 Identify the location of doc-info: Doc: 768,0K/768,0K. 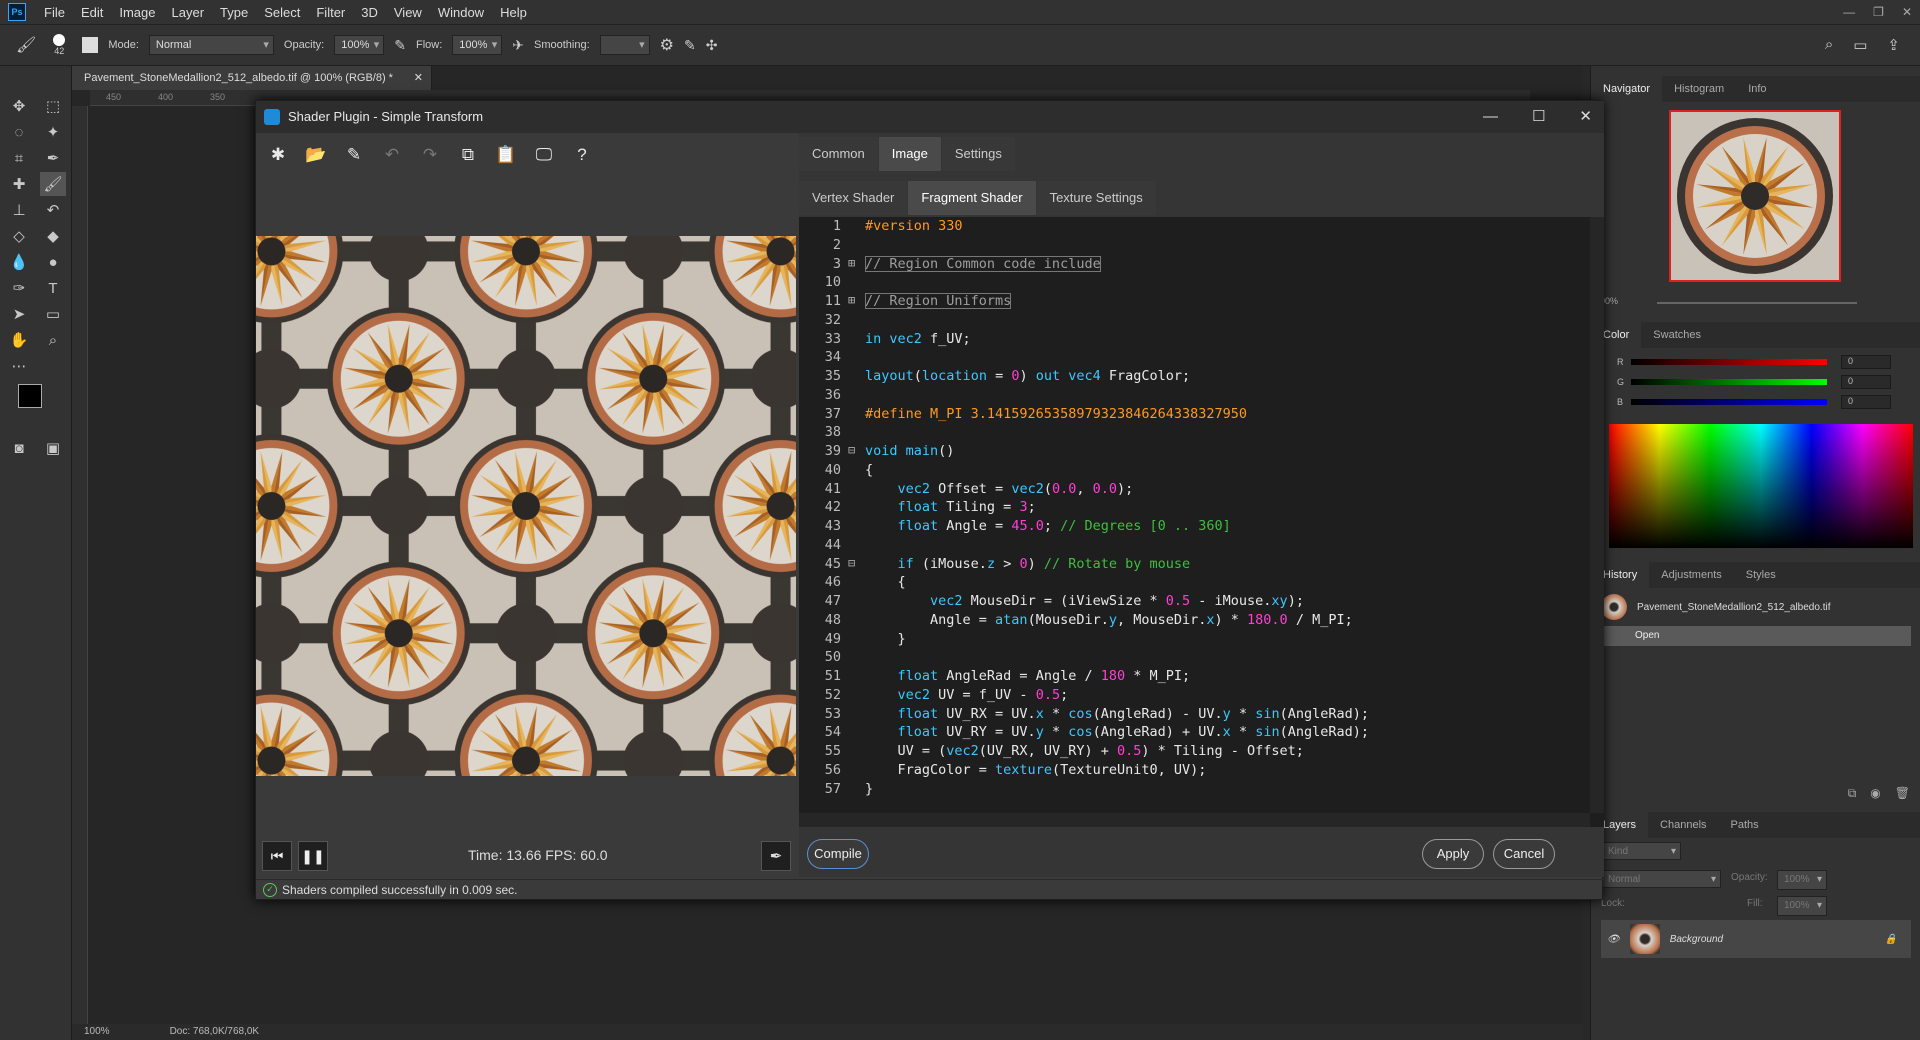
(215, 1032).